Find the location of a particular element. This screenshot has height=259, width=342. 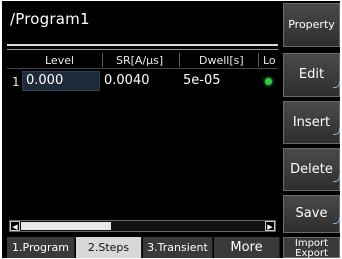

delete-button: Delete is located at coordinates (311, 169).